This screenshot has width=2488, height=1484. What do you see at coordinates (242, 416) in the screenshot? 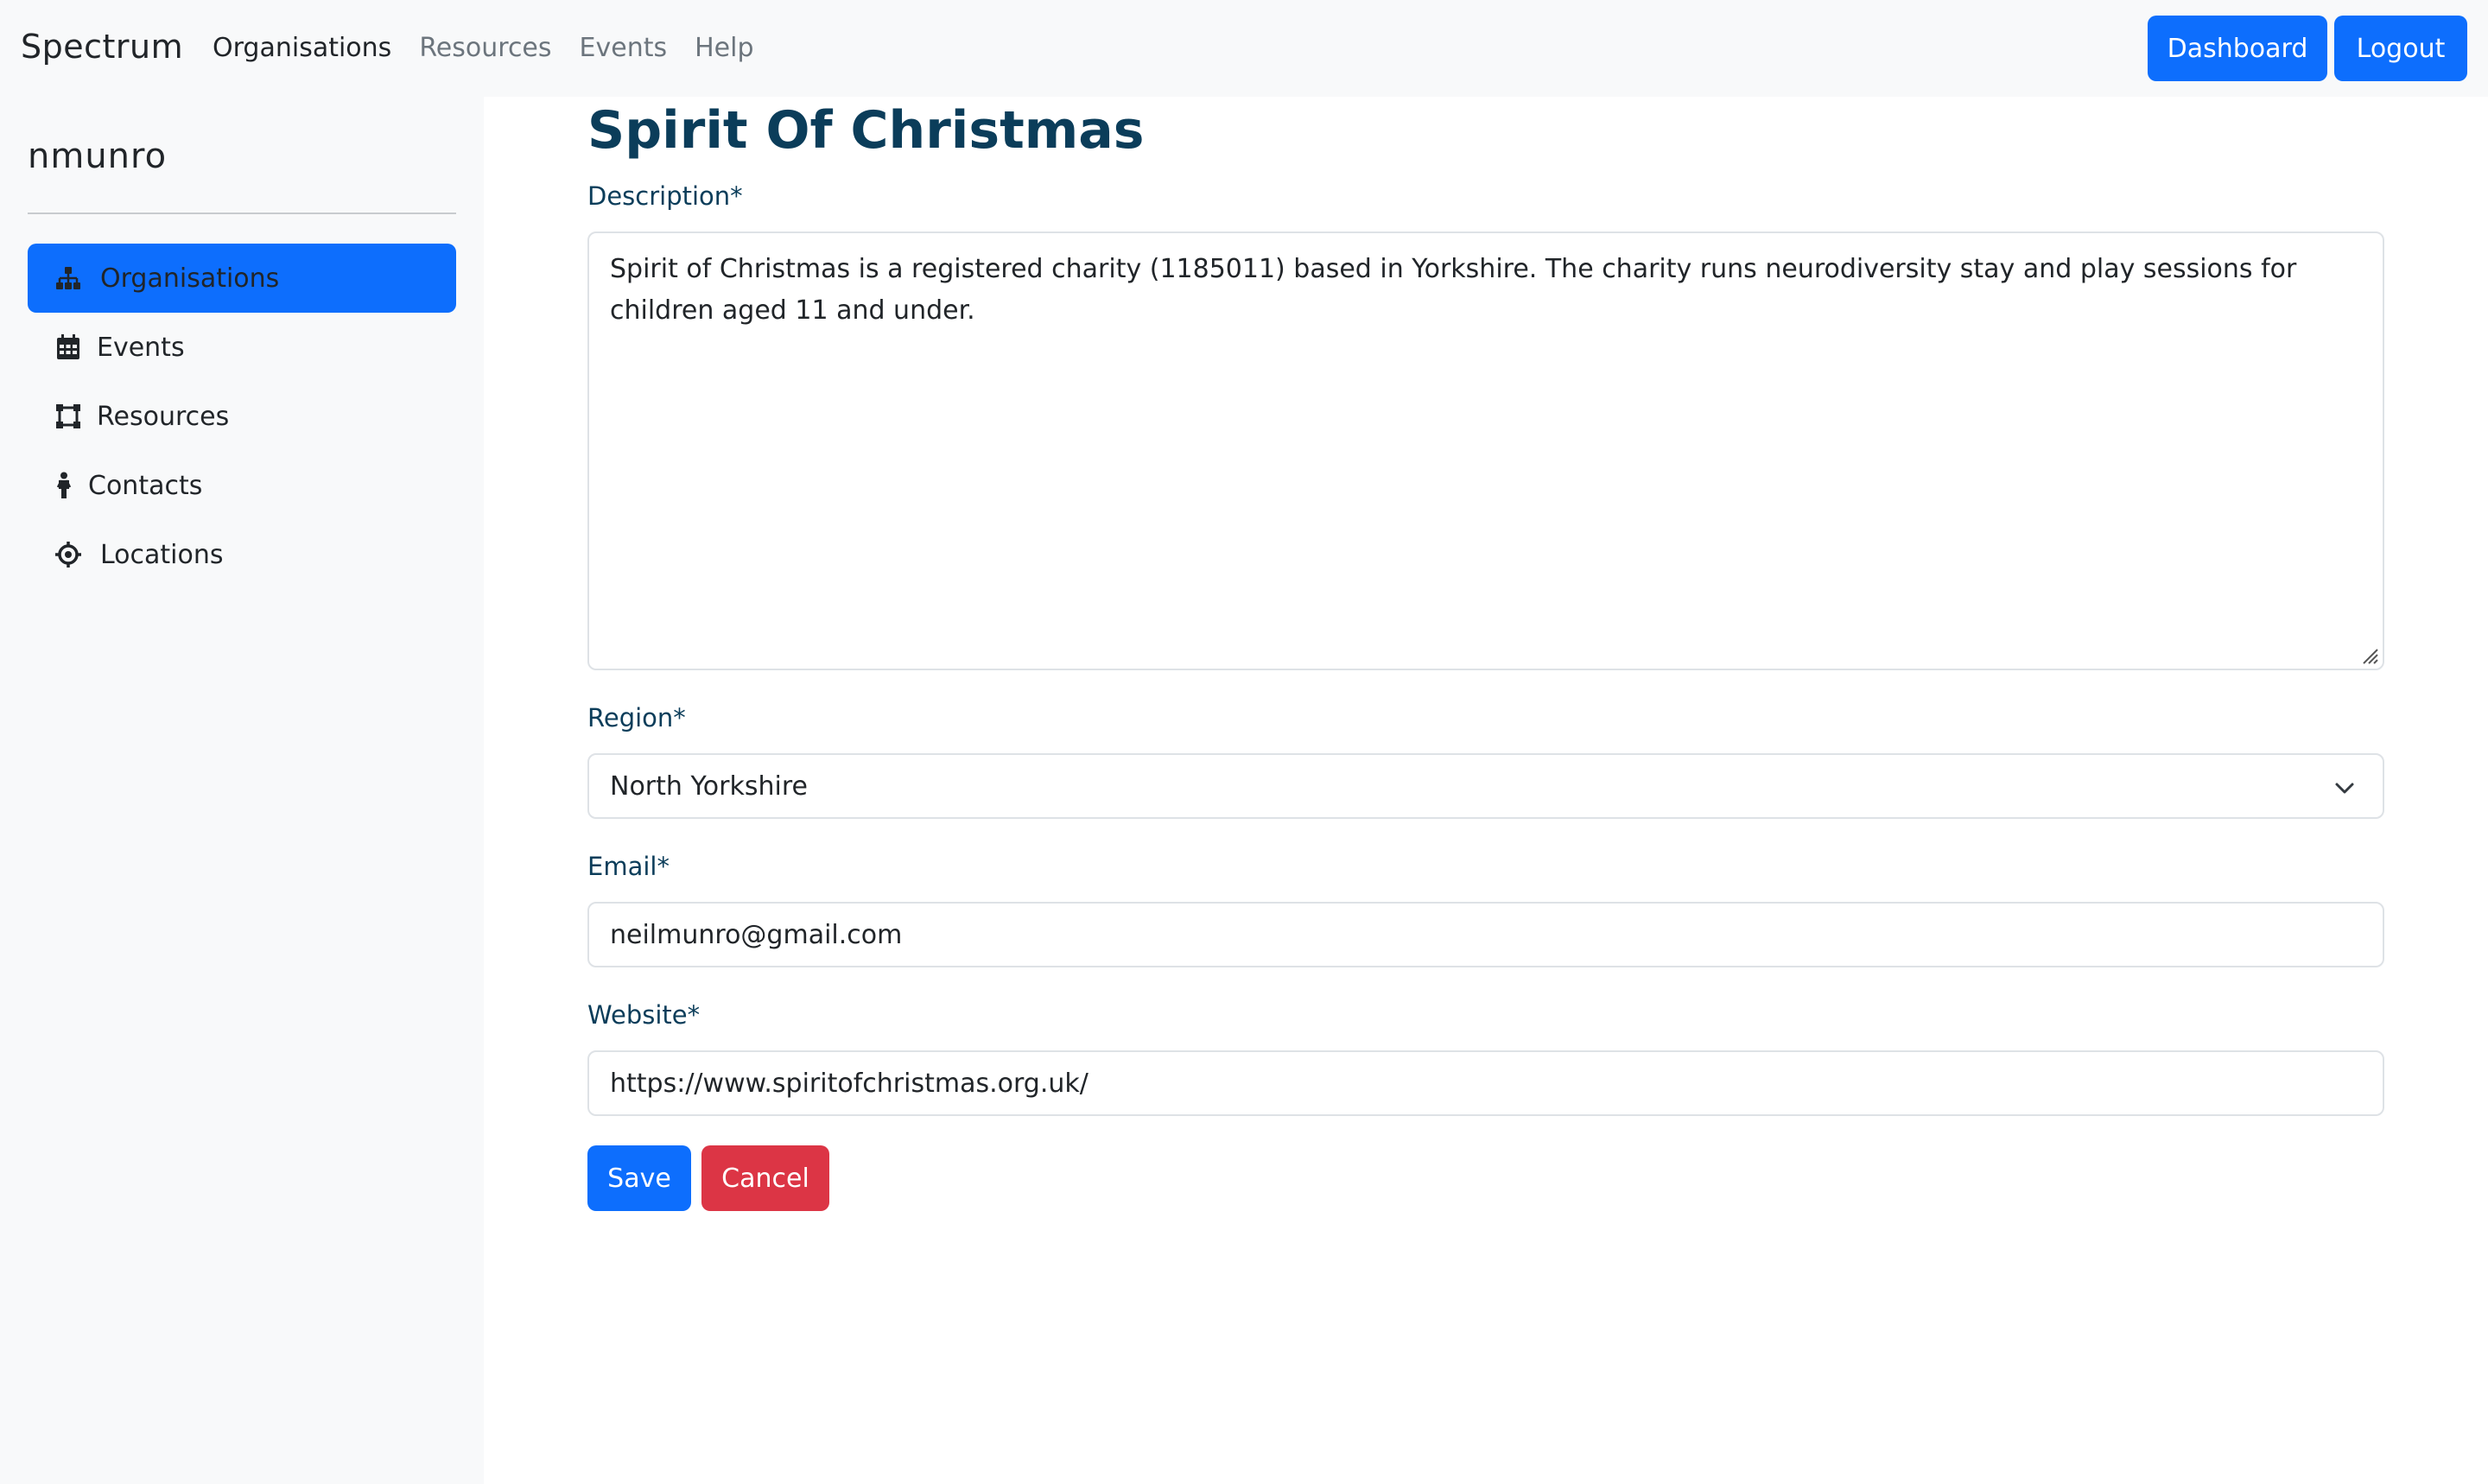
I see `sidebar-item-resources: Resources` at bounding box center [242, 416].